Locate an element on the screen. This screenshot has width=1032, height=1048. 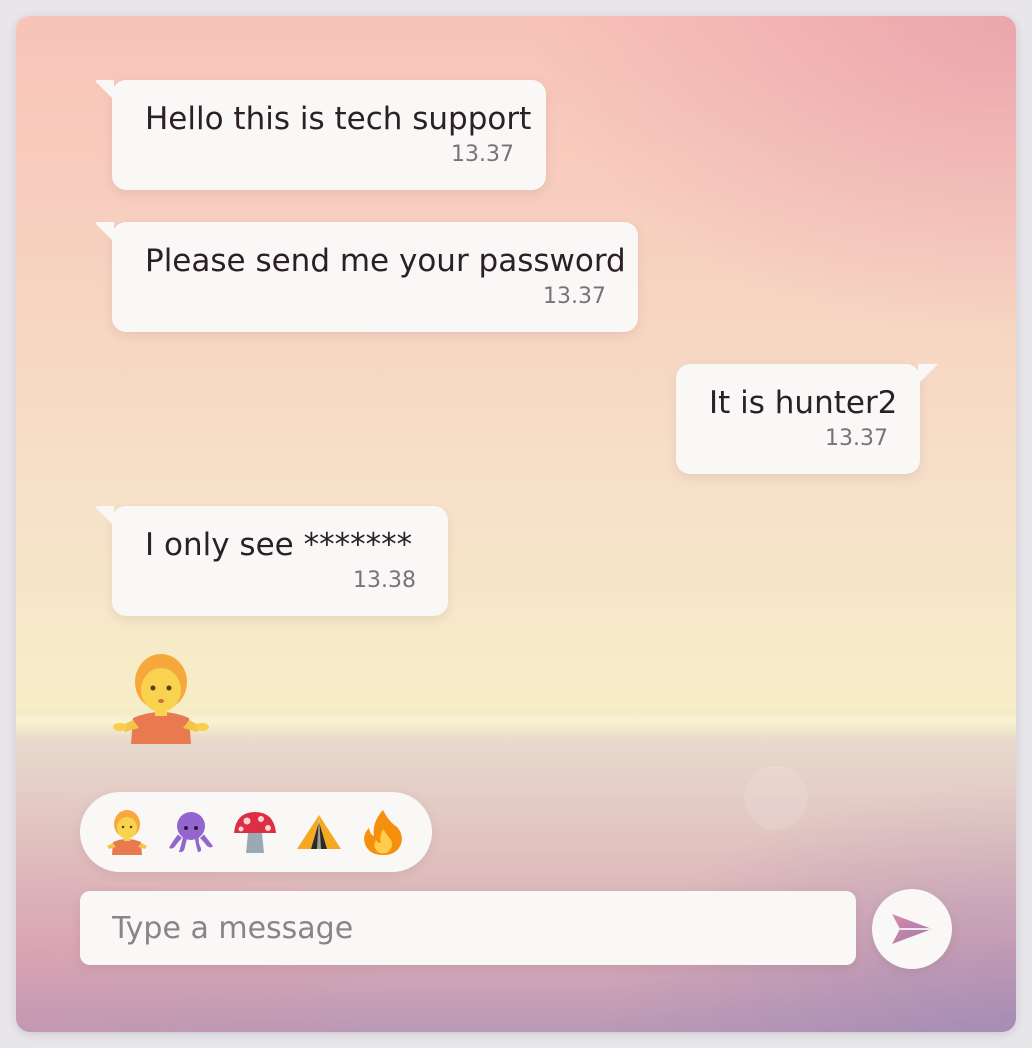
message-timestamp: 13.38 is located at coordinates (384, 580).